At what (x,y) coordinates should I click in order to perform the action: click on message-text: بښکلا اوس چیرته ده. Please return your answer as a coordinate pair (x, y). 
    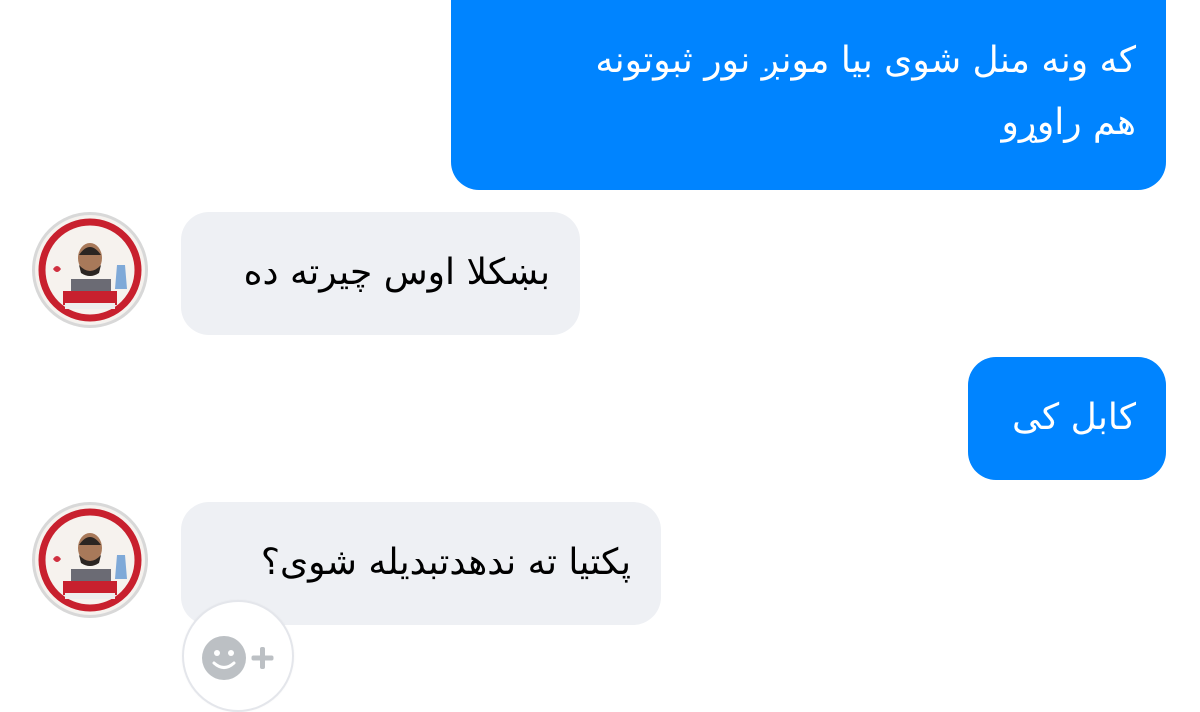
    Looking at the image, I should click on (396, 272).